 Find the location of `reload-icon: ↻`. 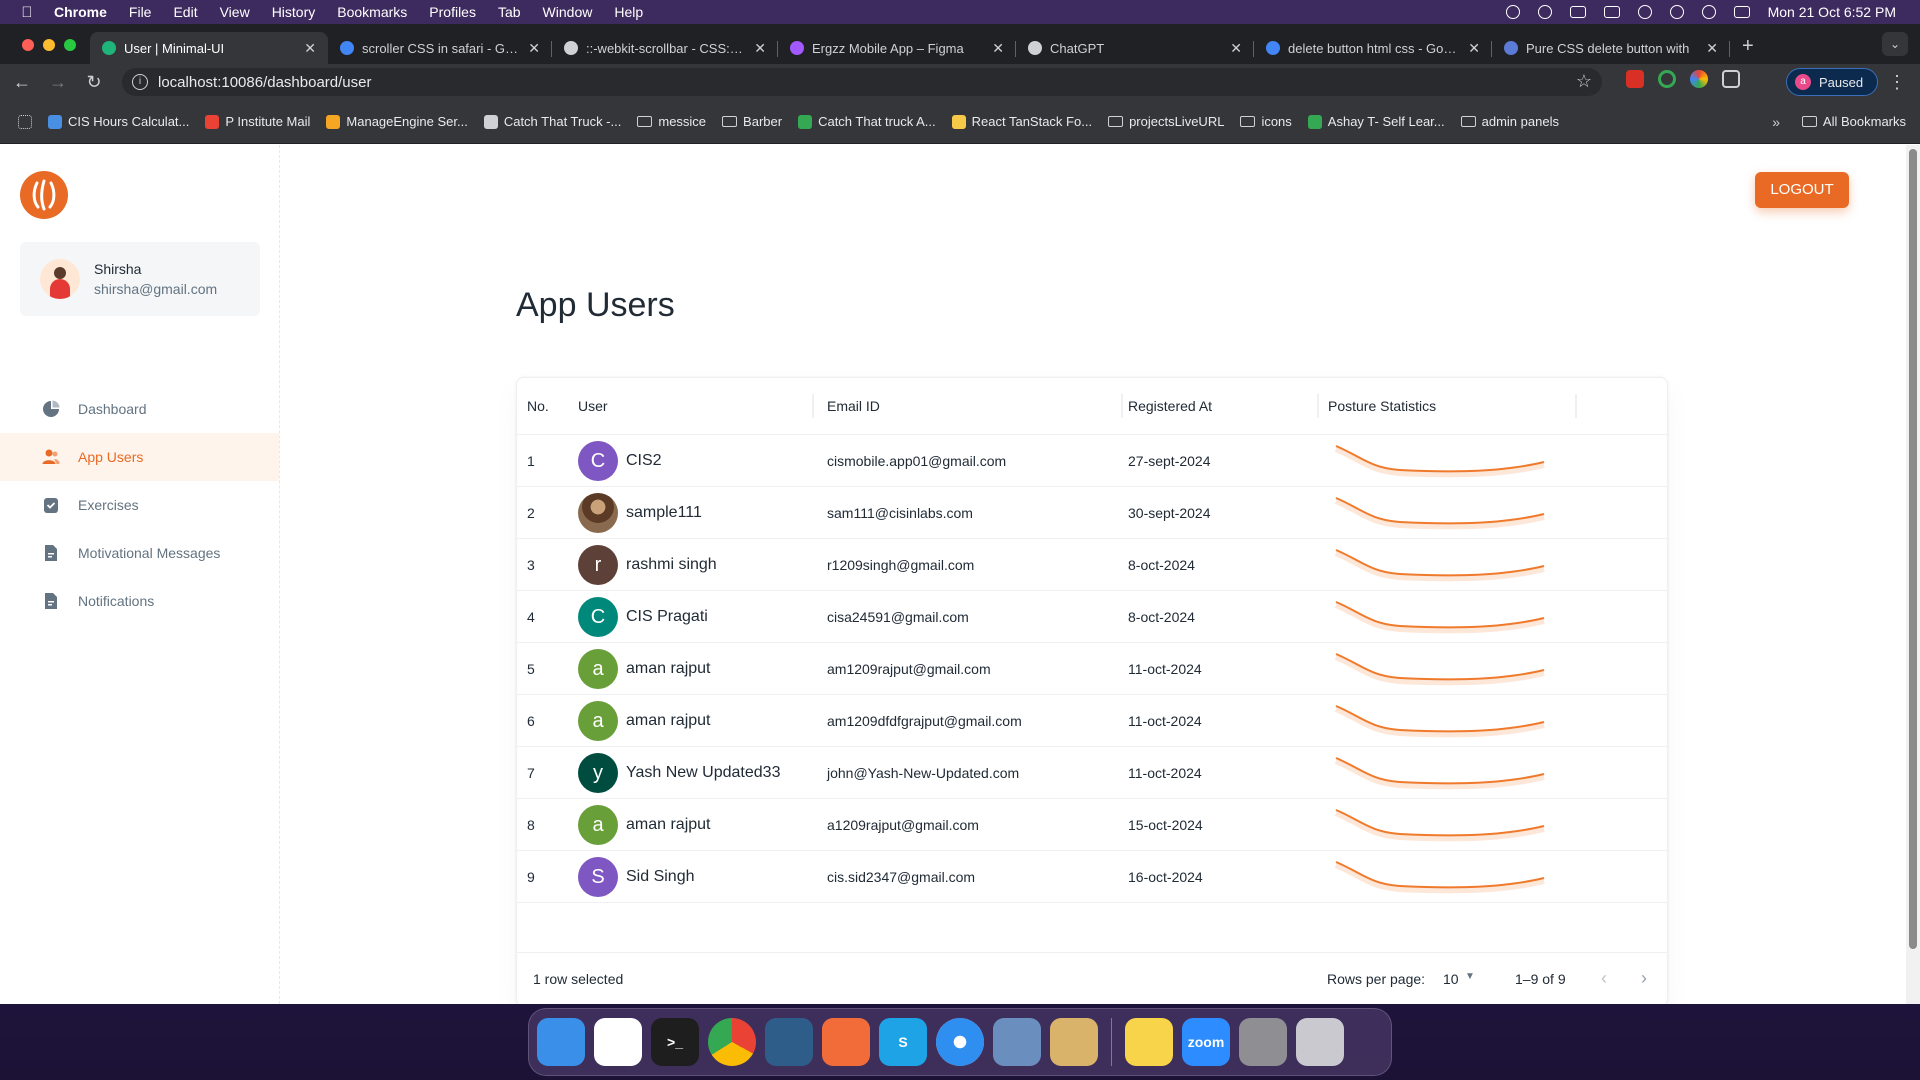

reload-icon: ↻ is located at coordinates (94, 82).